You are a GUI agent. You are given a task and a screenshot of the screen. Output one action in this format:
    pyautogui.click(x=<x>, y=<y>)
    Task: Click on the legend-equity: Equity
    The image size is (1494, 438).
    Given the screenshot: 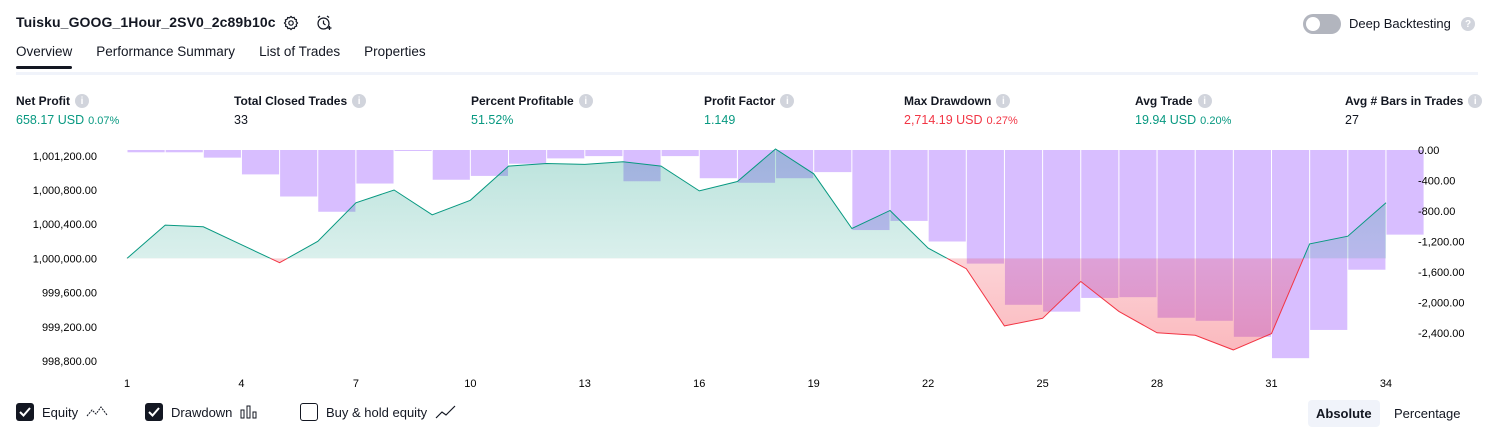 What is the action you would take?
    pyautogui.click(x=62, y=412)
    